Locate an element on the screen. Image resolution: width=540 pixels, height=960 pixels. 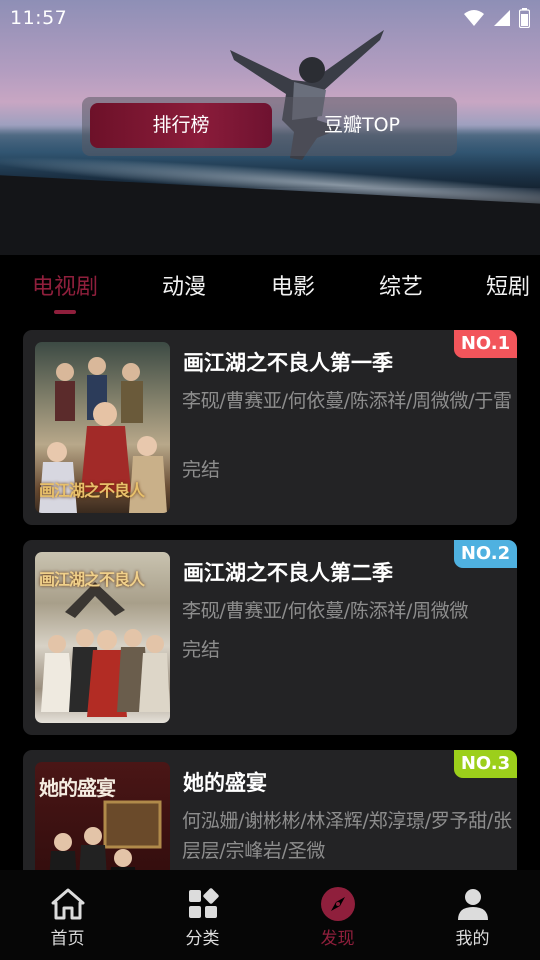
wifi-icon is located at coordinates (474, 18).